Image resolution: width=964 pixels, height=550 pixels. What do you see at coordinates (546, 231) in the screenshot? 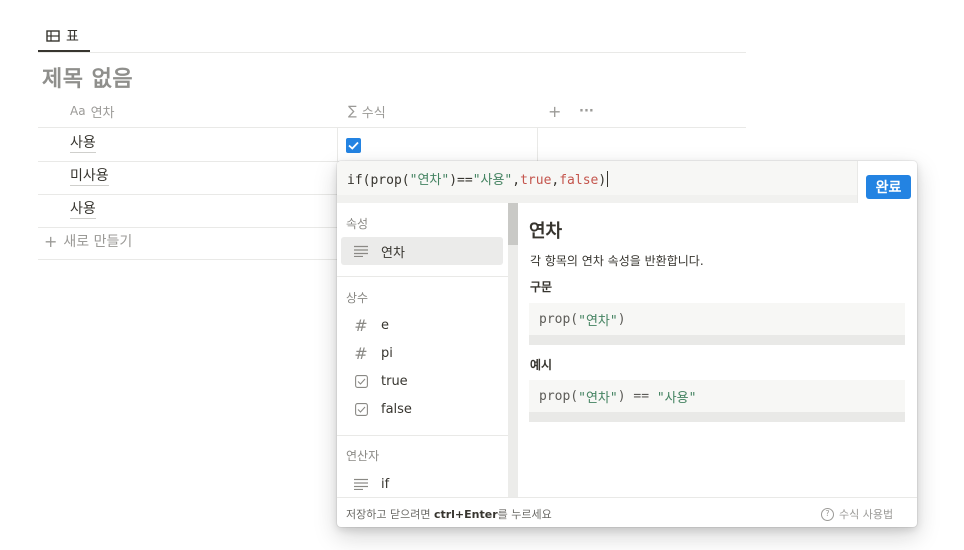
I see `doc-title: 연차` at bounding box center [546, 231].